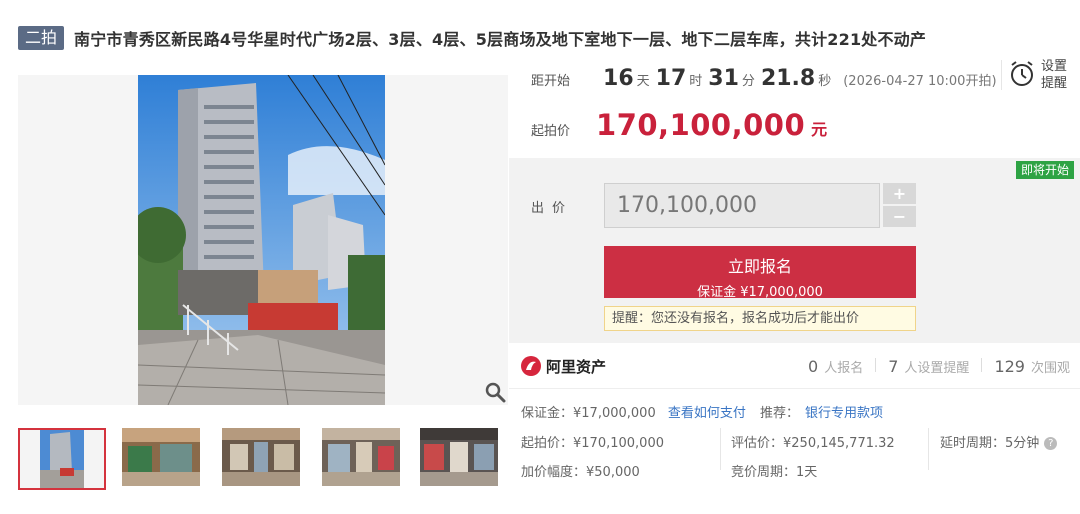 Image resolution: width=1080 pixels, height=514 pixels. Describe the element at coordinates (807, 472) in the screenshot. I see `auction-period-value: 1天` at that location.